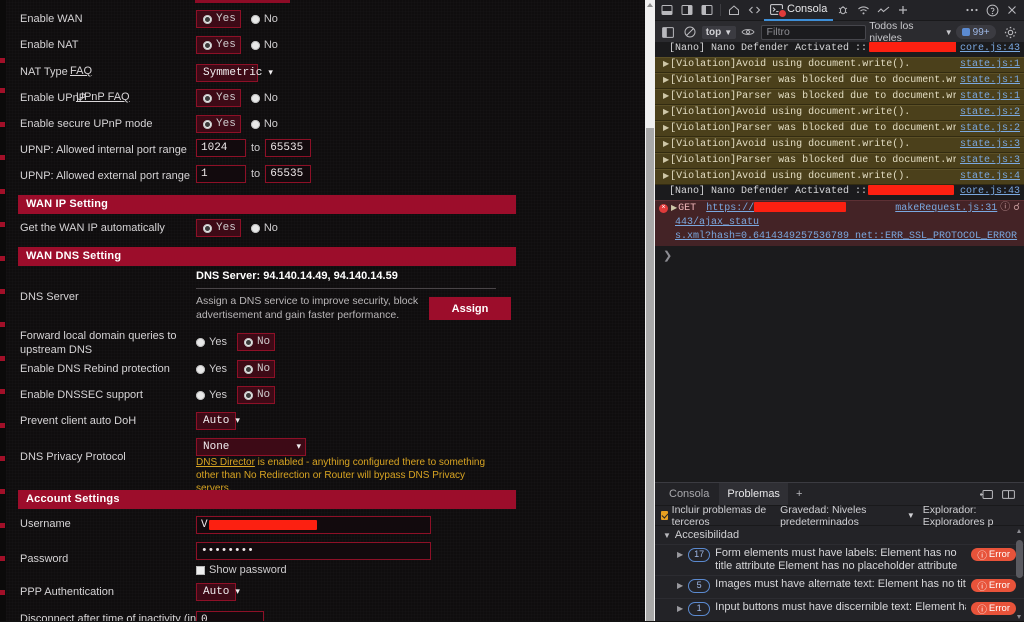 The height and width of the screenshot is (622, 1024). What do you see at coordinates (863, 10) in the screenshot?
I see `network-icon` at bounding box center [863, 10].